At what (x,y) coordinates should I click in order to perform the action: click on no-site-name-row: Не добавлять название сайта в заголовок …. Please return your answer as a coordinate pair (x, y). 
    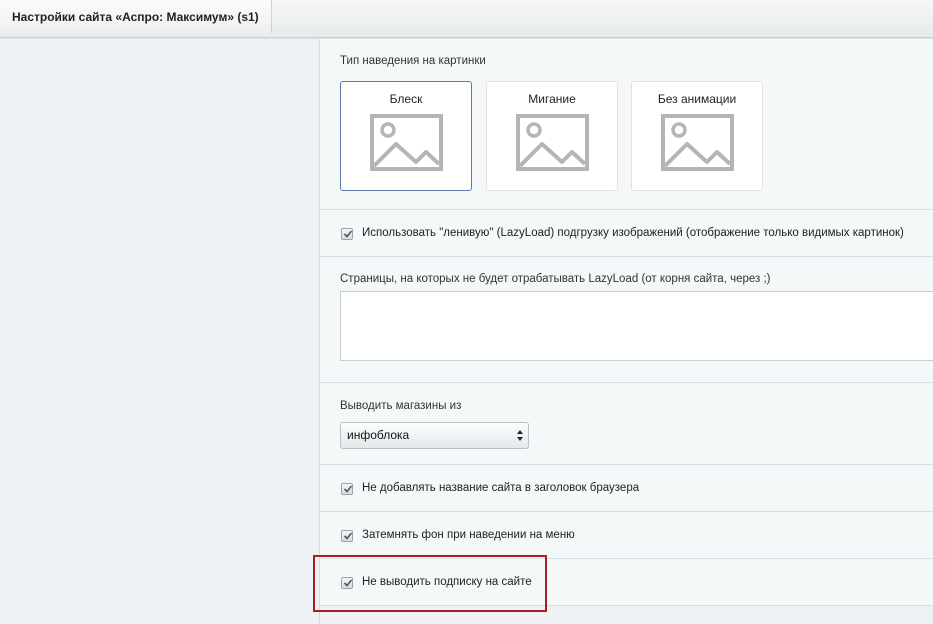
    Looking at the image, I should click on (626, 488).